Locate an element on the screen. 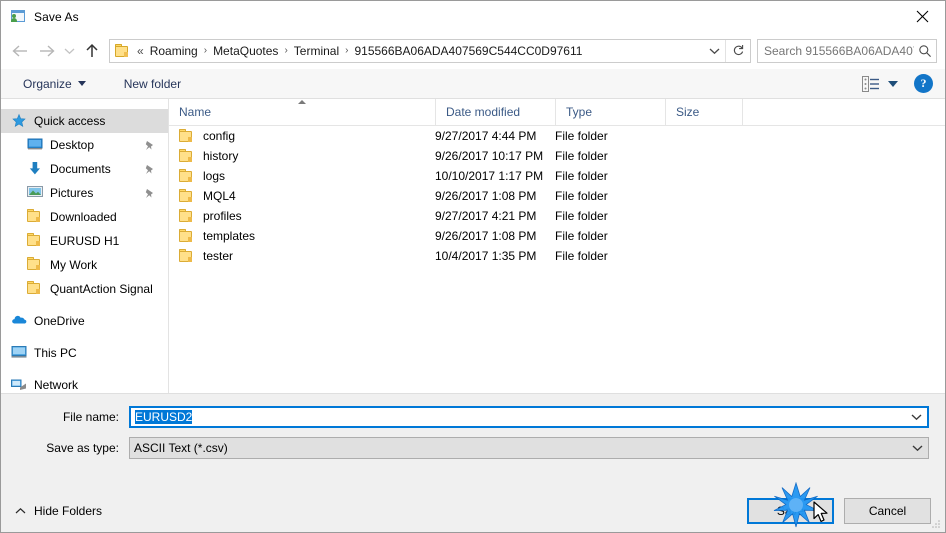 The image size is (946, 533). sidebar-item-desktop: Desktop is located at coordinates (84, 145).